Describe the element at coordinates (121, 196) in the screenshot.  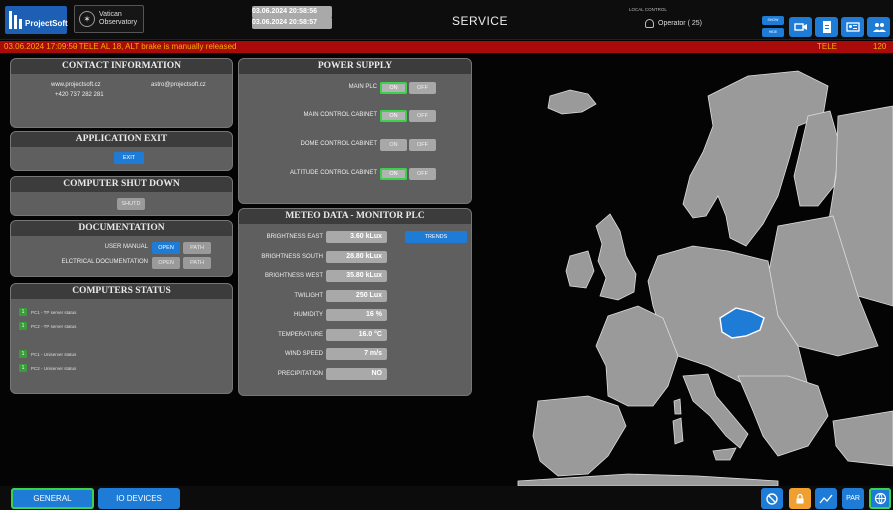
I see `shutdown-panel: COMPUTER SHUT DOWN SHUTD` at that location.